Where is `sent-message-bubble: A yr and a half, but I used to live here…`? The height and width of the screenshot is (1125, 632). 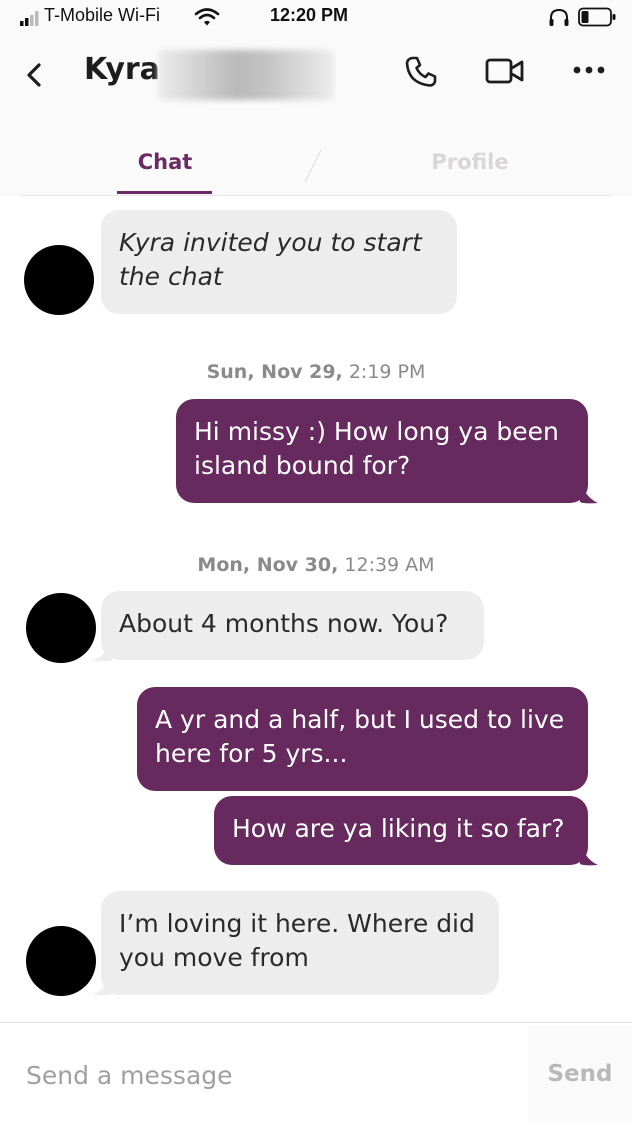
sent-message-bubble: A yr and a half, but I used to live here… is located at coordinates (362, 739).